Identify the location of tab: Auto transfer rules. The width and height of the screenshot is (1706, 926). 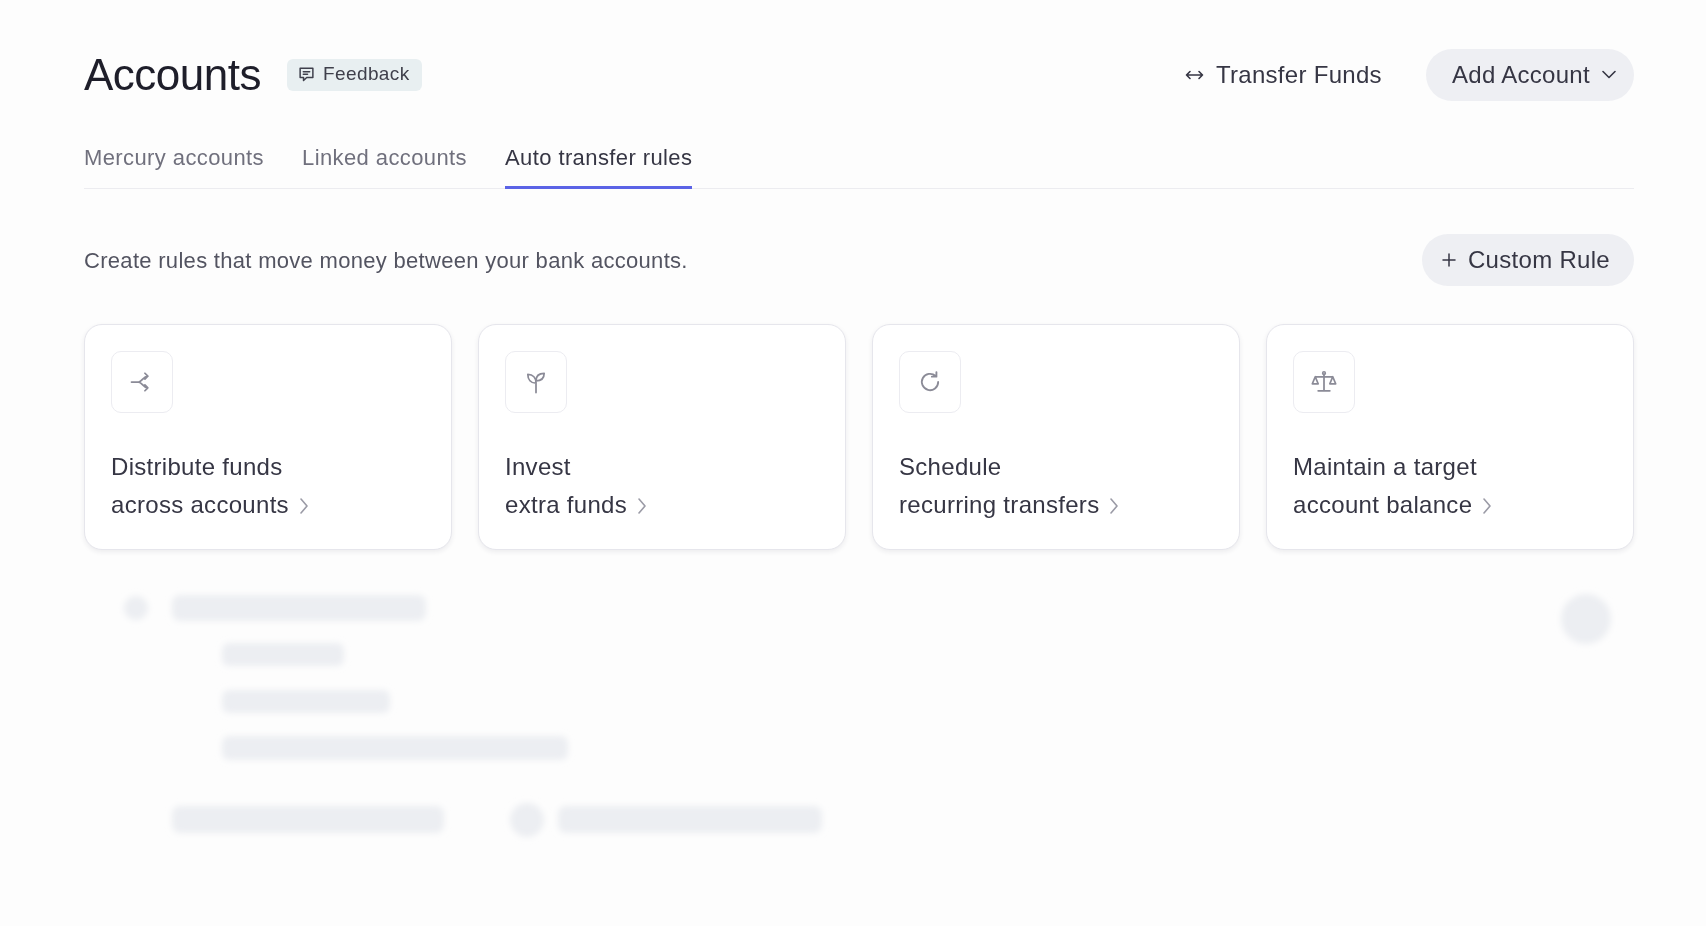
(599, 161).